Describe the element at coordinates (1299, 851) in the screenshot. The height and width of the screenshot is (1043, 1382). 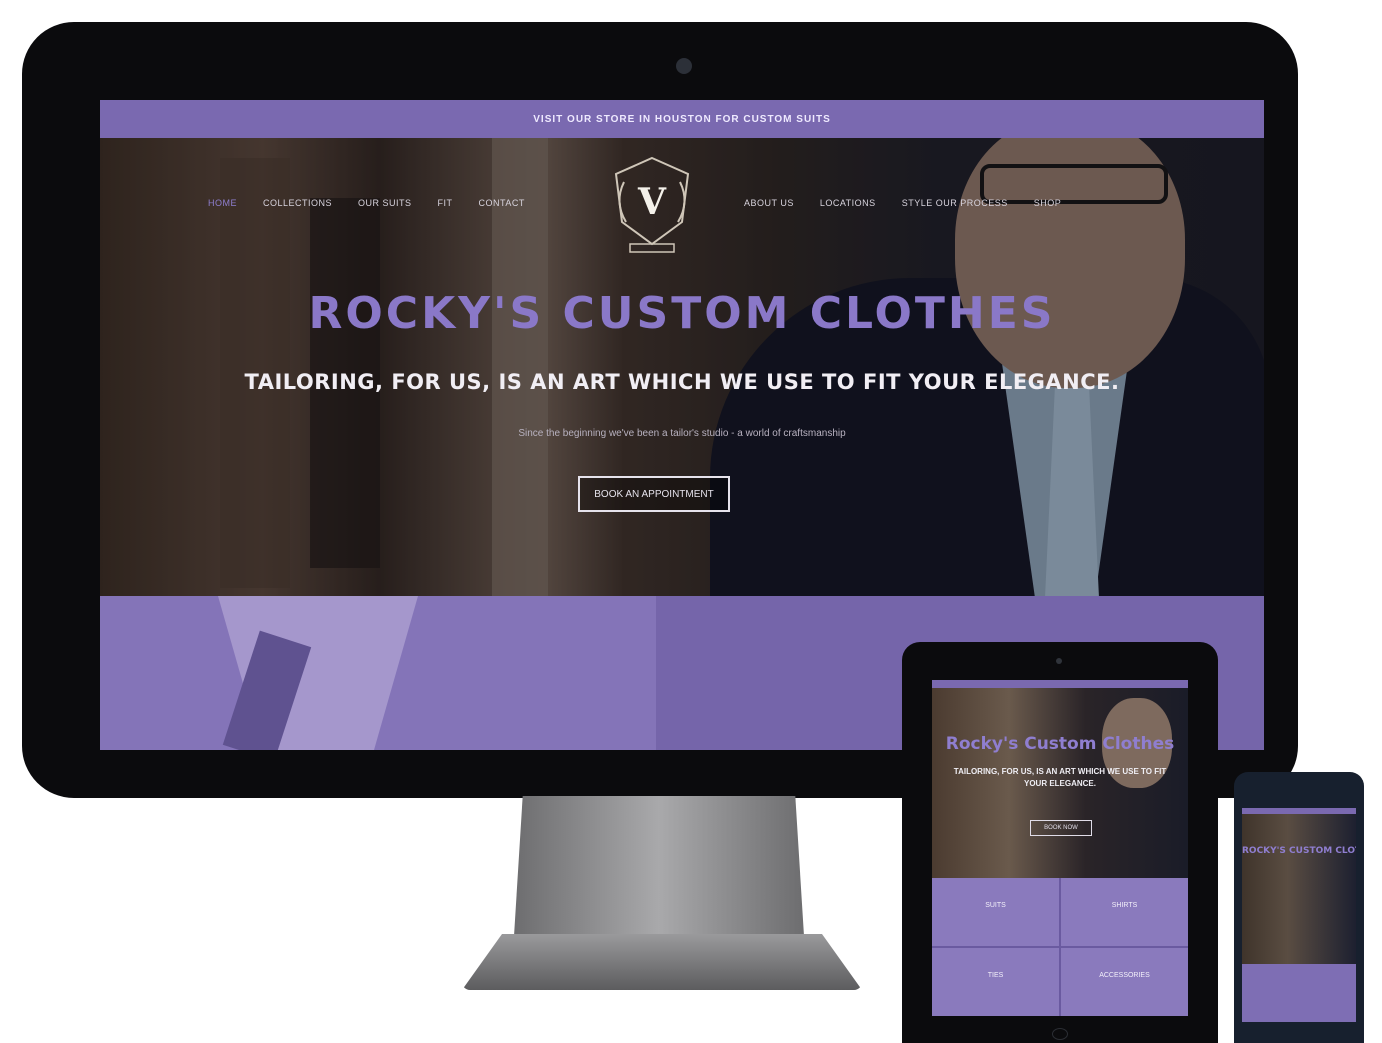
I see `phone-hero-title: ROCKY'S CUSTOM CLOTHES` at that location.